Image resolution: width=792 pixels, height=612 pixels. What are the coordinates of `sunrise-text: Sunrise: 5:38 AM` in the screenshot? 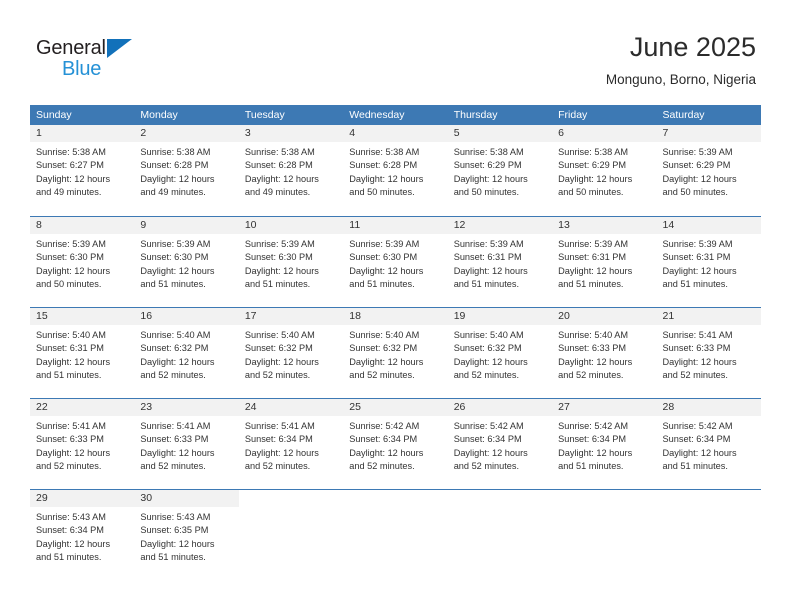 It's located at (384, 152).